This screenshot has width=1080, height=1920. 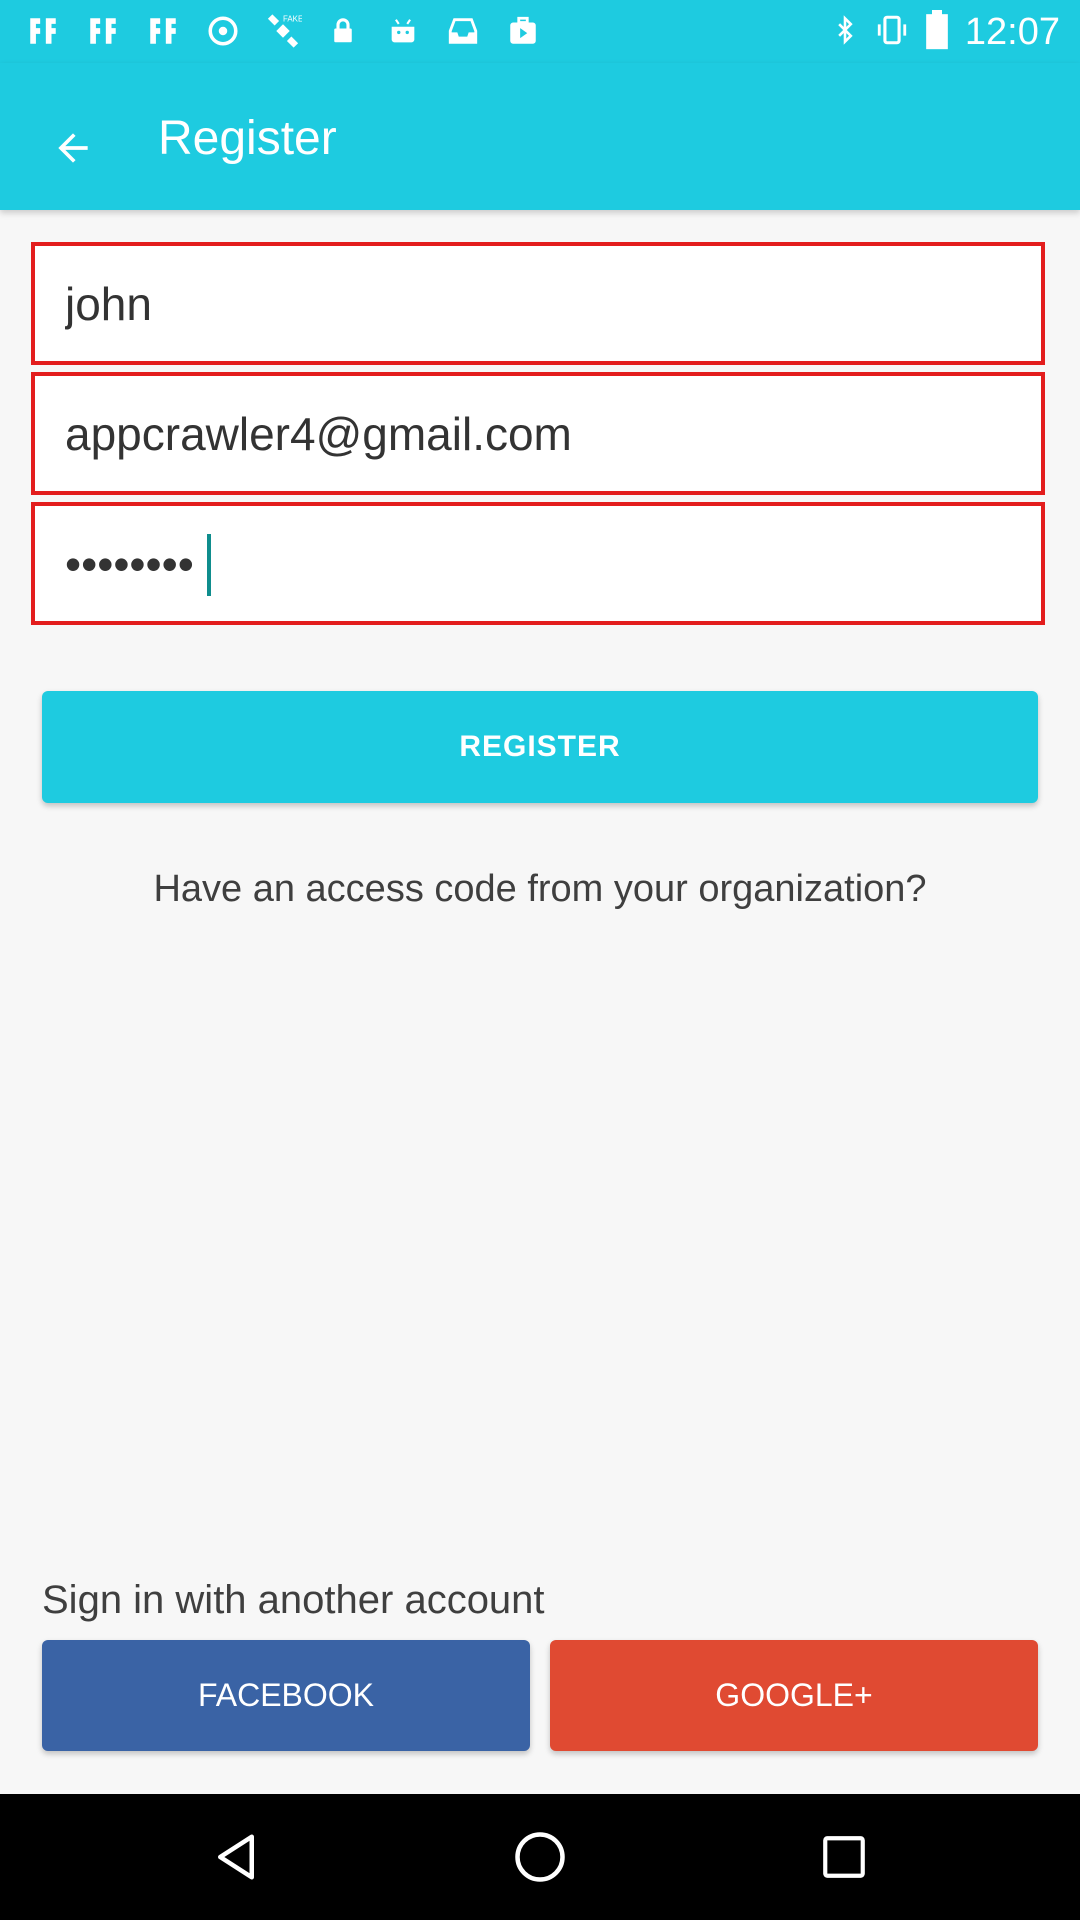 I want to click on nav-recents-button, so click(x=844, y=1857).